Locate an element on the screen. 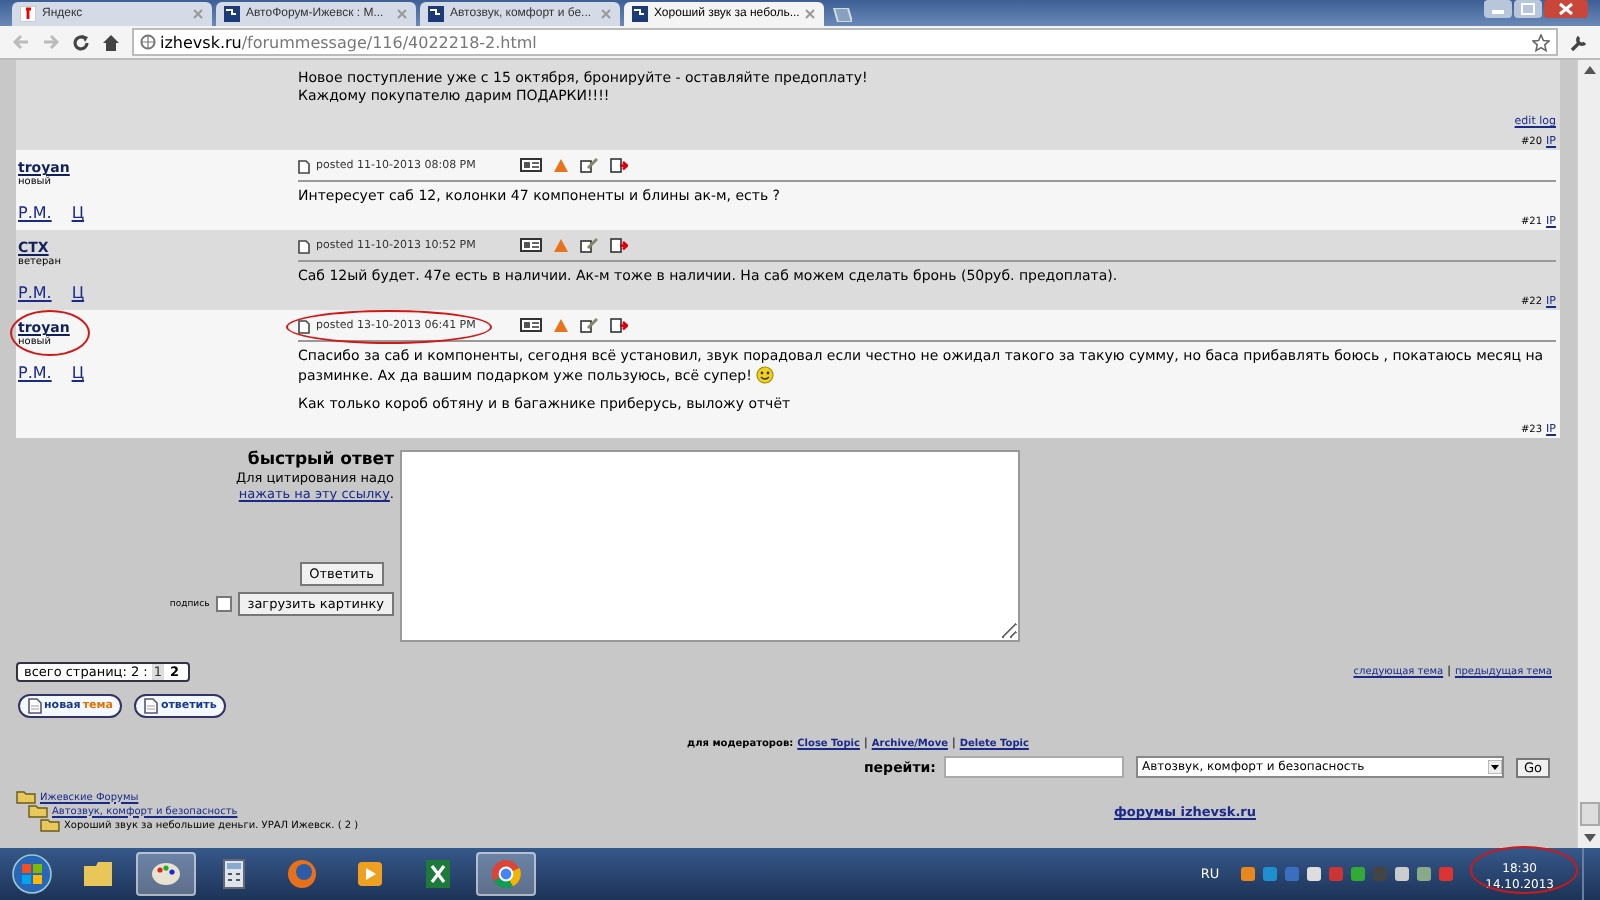  maximize-icon is located at coordinates (1528, 9).